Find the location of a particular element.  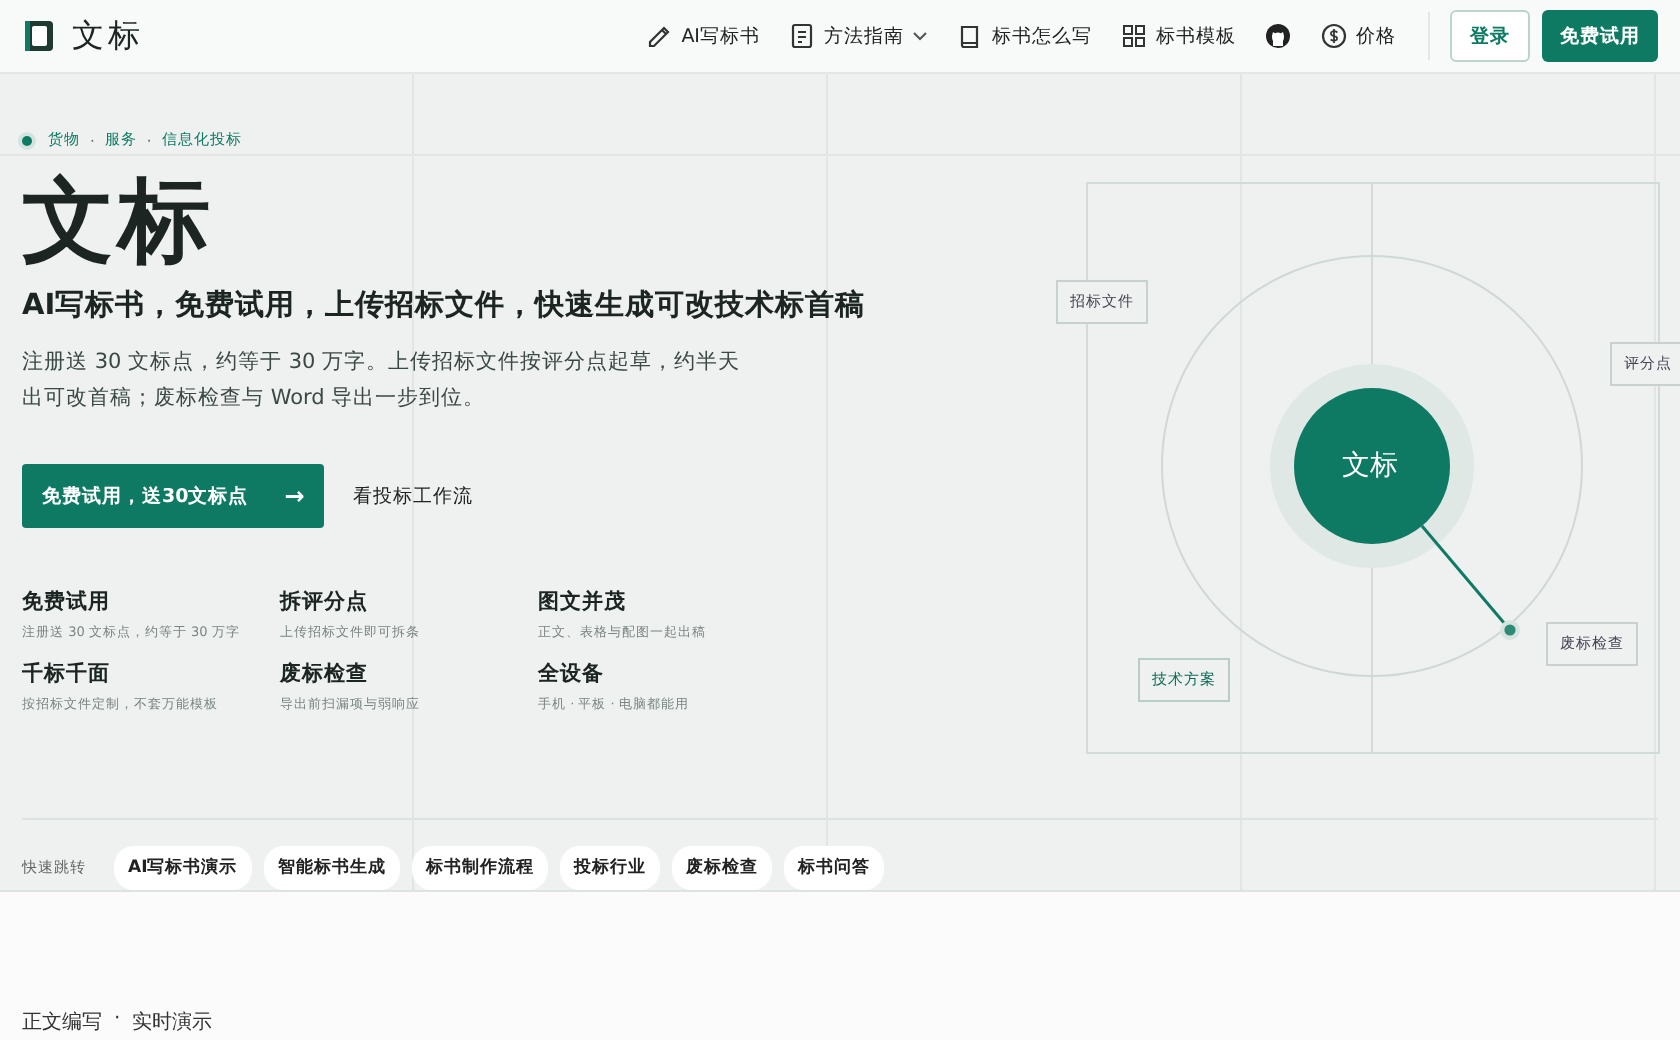

quick-link-chip: 标书问答 is located at coordinates (833, 868).